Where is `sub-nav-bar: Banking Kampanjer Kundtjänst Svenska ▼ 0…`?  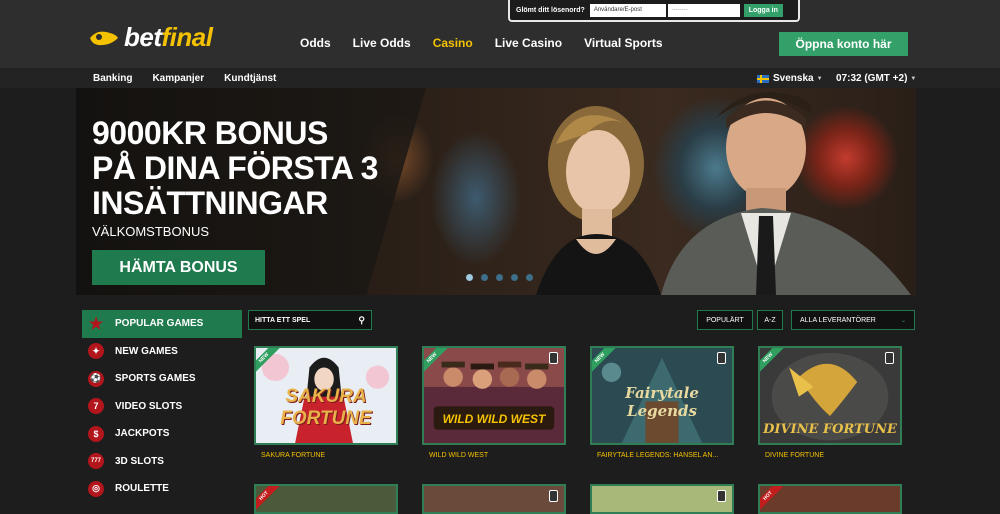 sub-nav-bar: Banking Kampanjer Kundtjänst Svenska ▼ 0… is located at coordinates (500, 78).